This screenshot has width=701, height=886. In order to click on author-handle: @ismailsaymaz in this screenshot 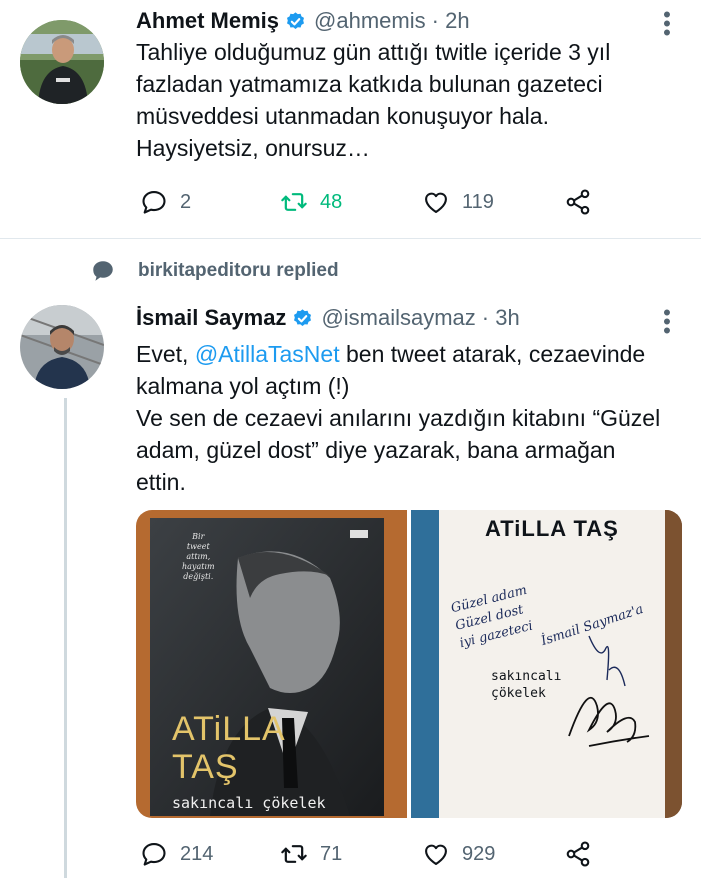, I will do `click(398, 318)`.